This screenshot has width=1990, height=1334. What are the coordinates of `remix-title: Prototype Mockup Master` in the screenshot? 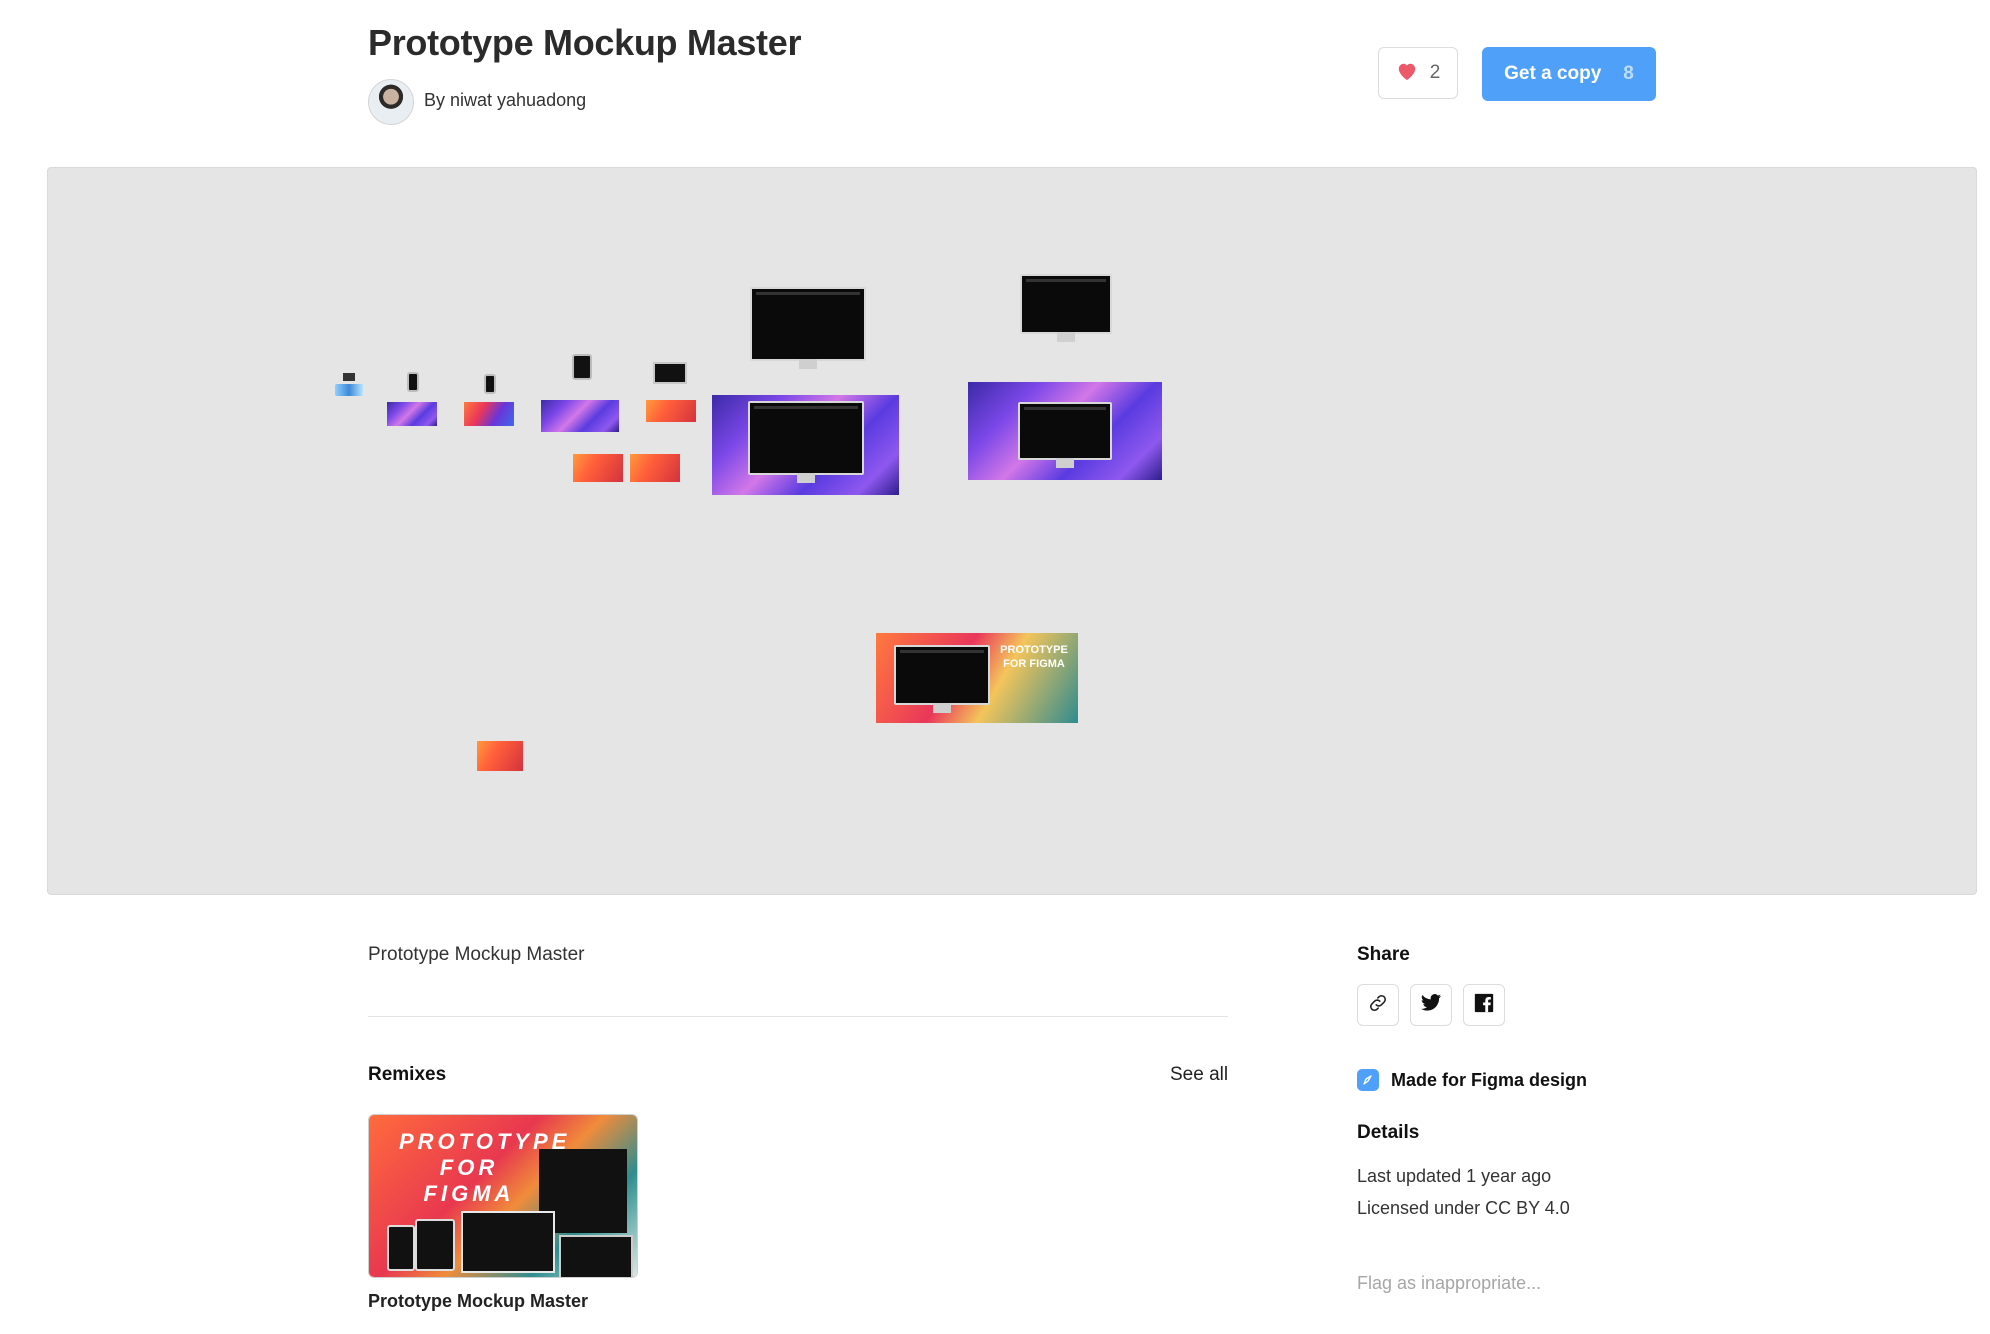 It's located at (478, 1301).